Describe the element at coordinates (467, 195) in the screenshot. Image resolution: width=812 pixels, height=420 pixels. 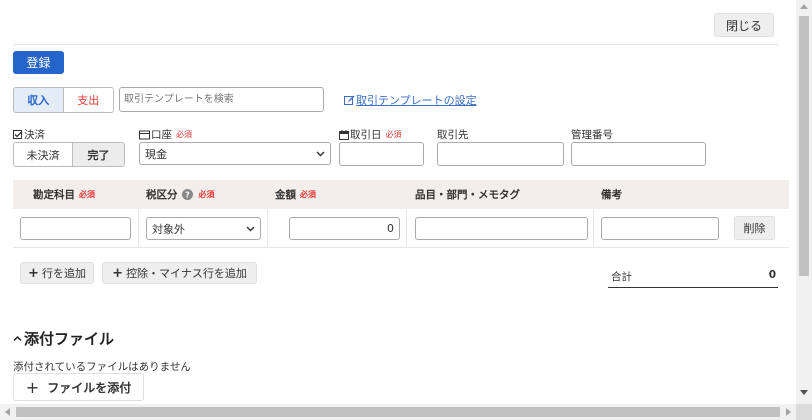
I see `header-item-memo: 品目・部門・メモタグ` at that location.